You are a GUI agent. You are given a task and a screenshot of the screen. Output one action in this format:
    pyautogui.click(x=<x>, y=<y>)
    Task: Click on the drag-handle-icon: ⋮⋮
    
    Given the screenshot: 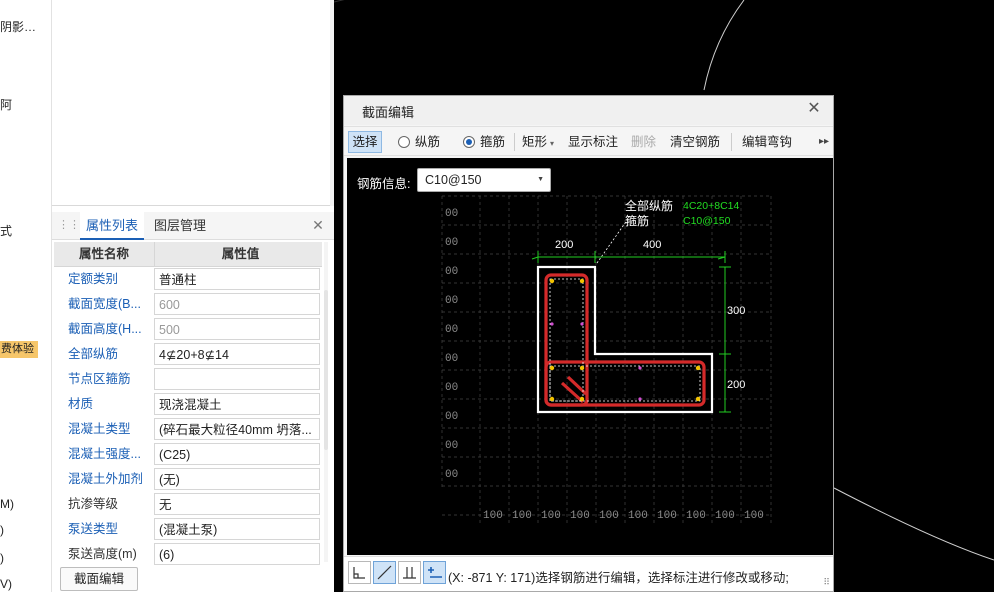 What is the action you would take?
    pyautogui.click(x=69, y=225)
    